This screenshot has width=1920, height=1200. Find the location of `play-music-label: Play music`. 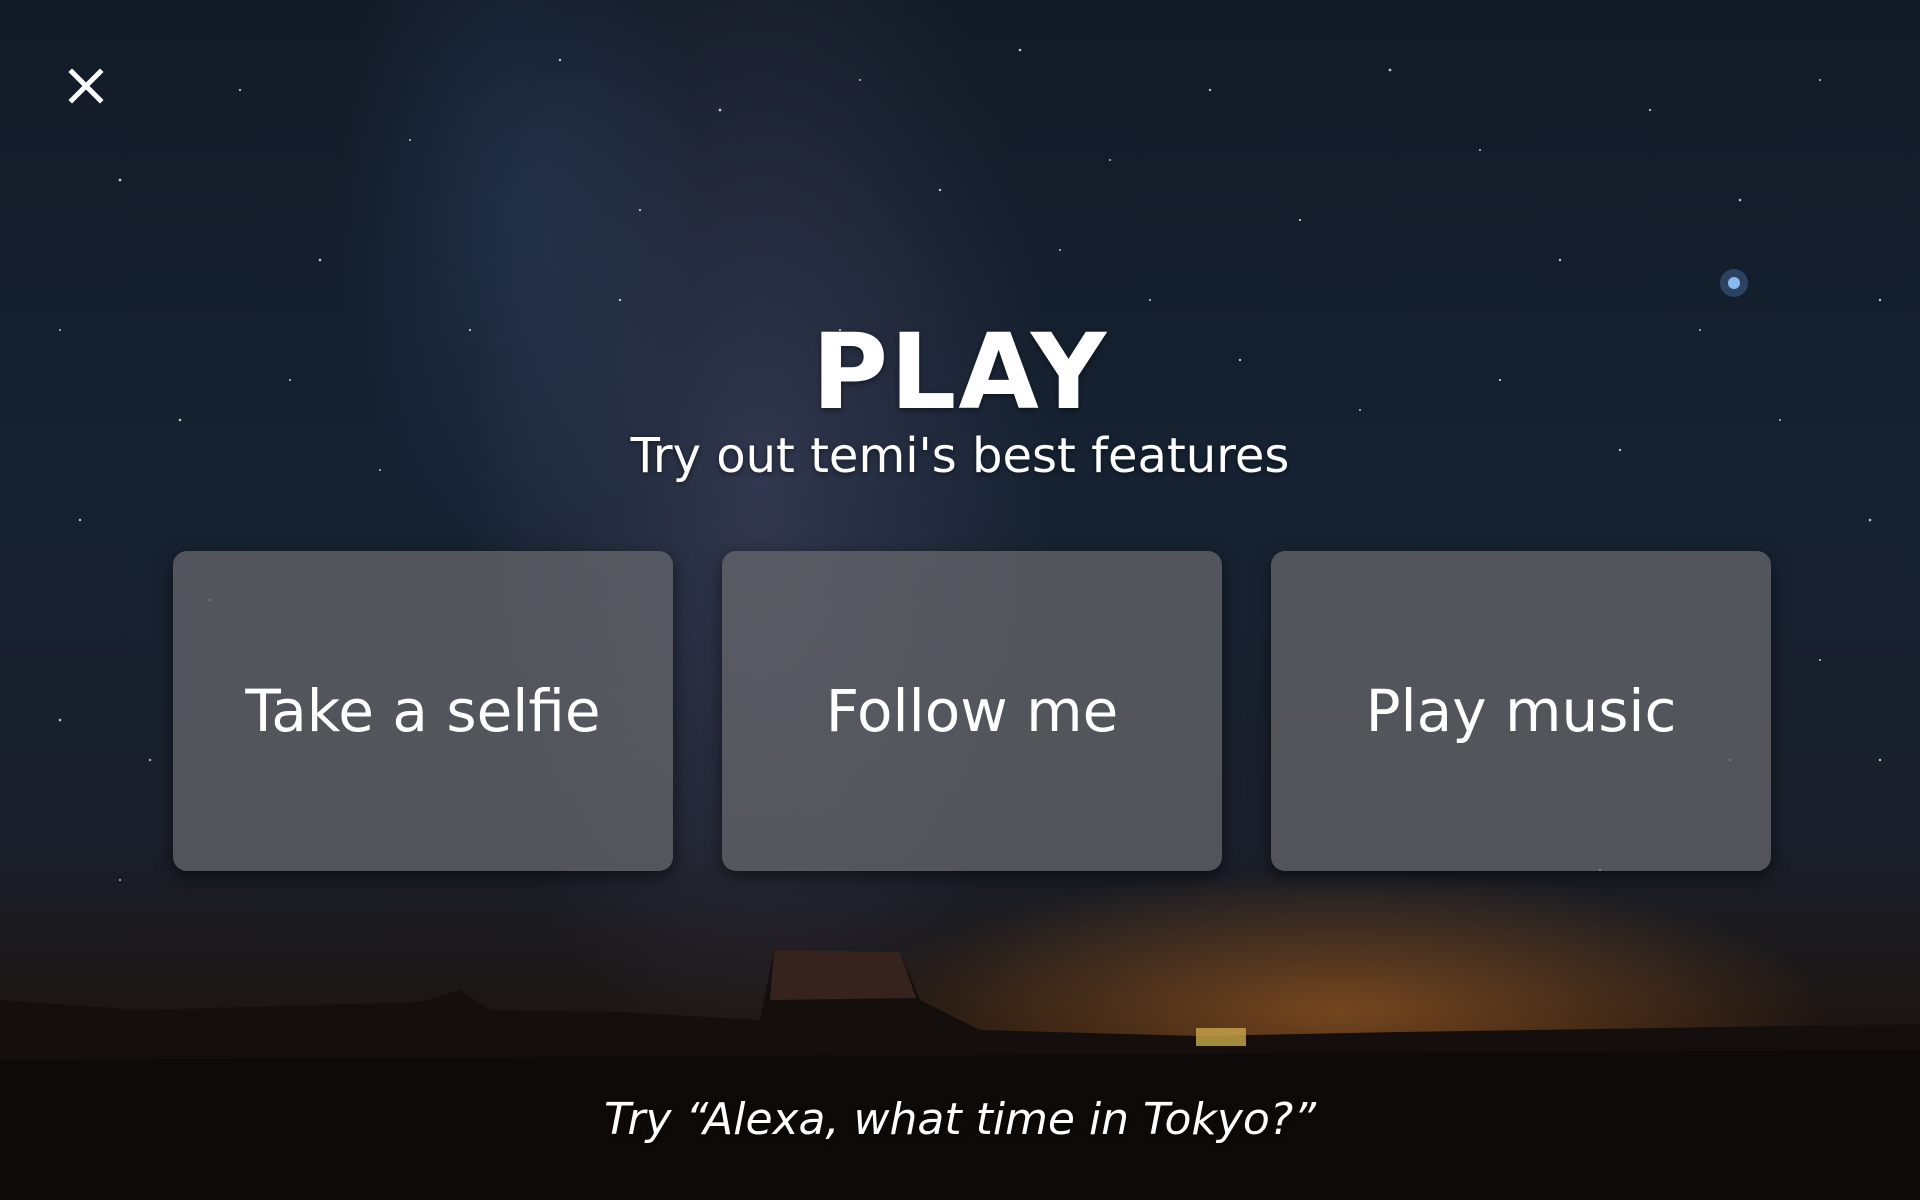

play-music-label: Play music is located at coordinates (1521, 711).